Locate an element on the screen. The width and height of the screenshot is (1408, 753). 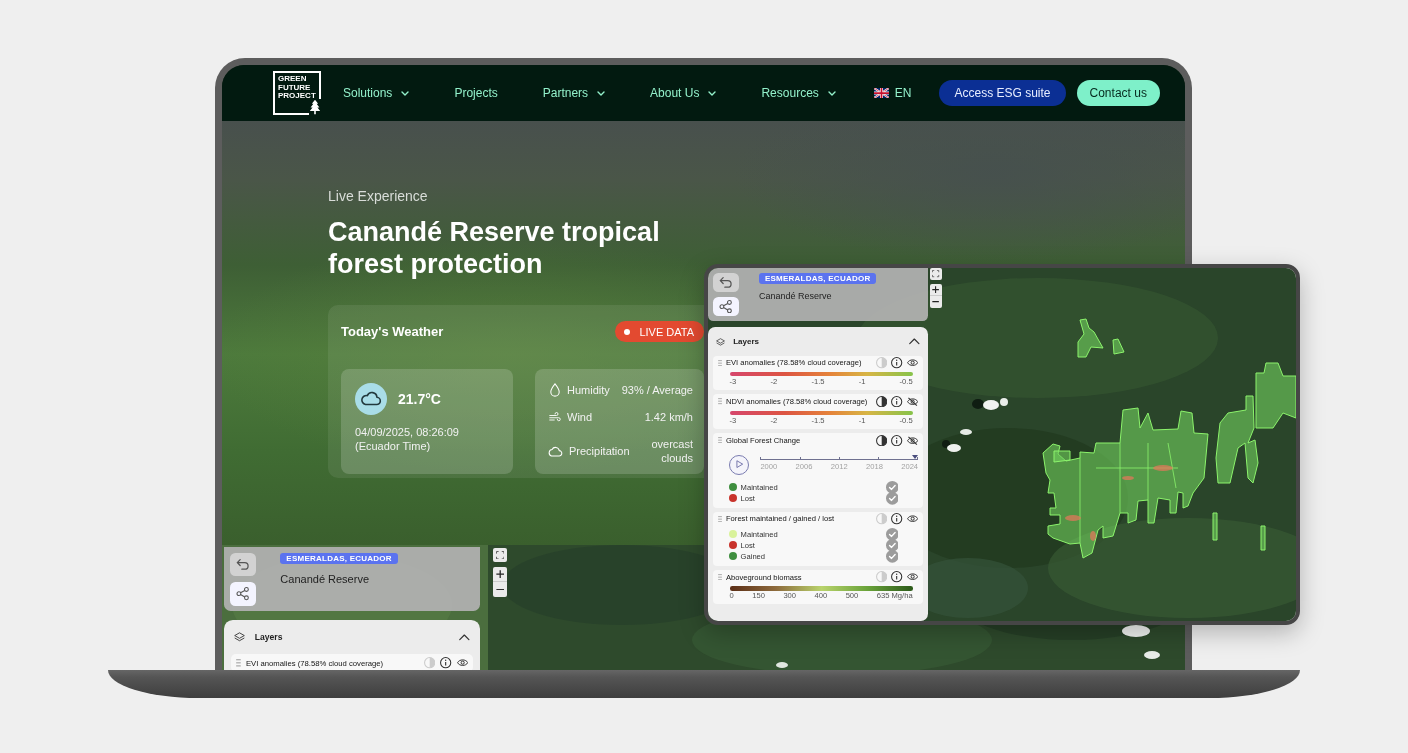
nav-menu-item: Solutions is located at coordinates (376, 93).